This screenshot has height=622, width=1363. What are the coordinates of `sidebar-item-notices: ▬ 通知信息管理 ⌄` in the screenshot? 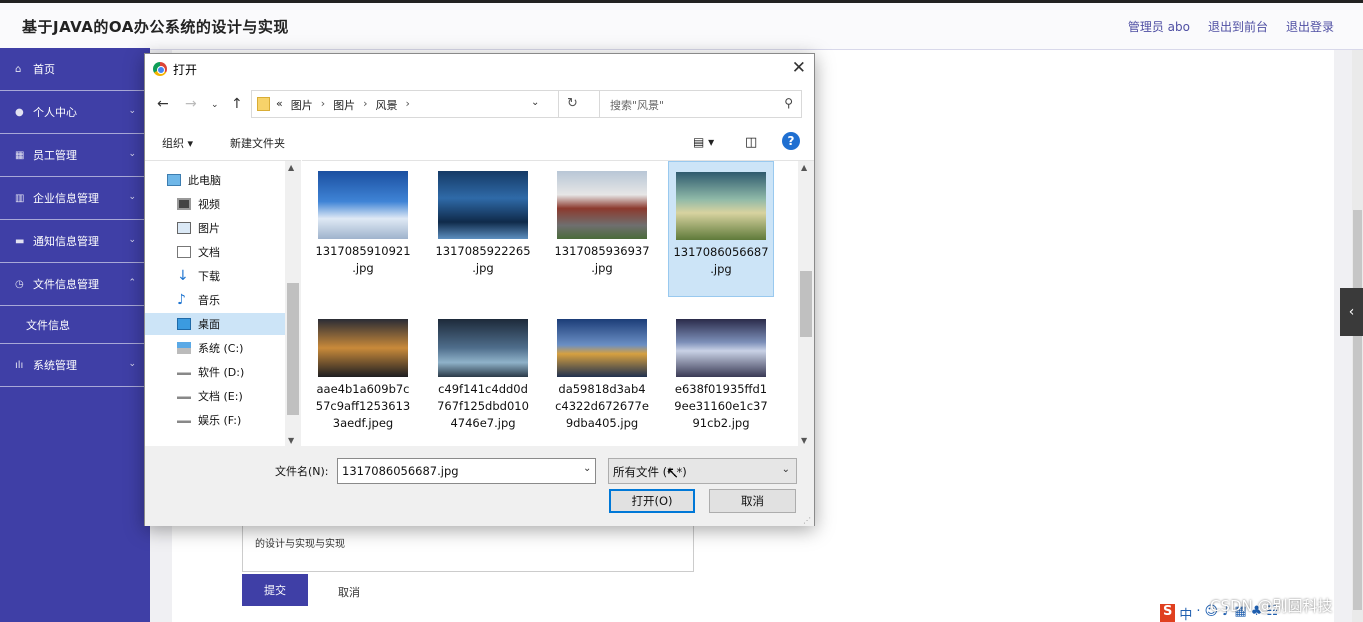 It's located at (75, 241).